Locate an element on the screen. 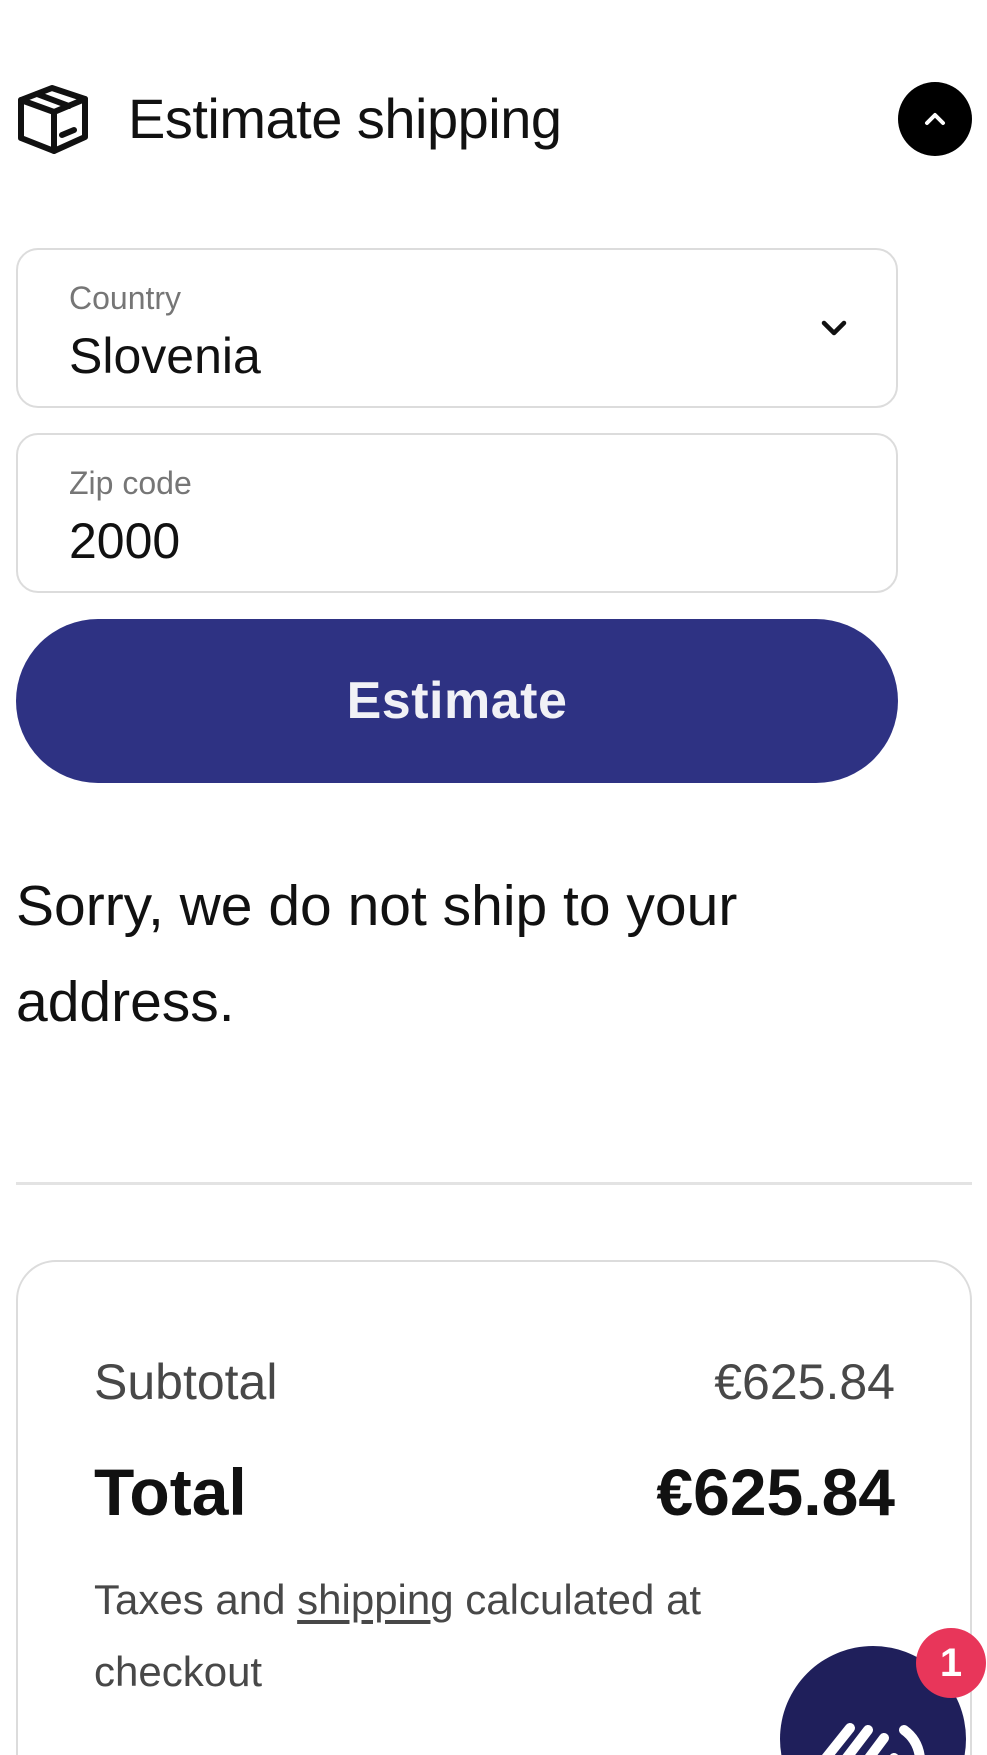  collapse-toggle-button is located at coordinates (935, 119).